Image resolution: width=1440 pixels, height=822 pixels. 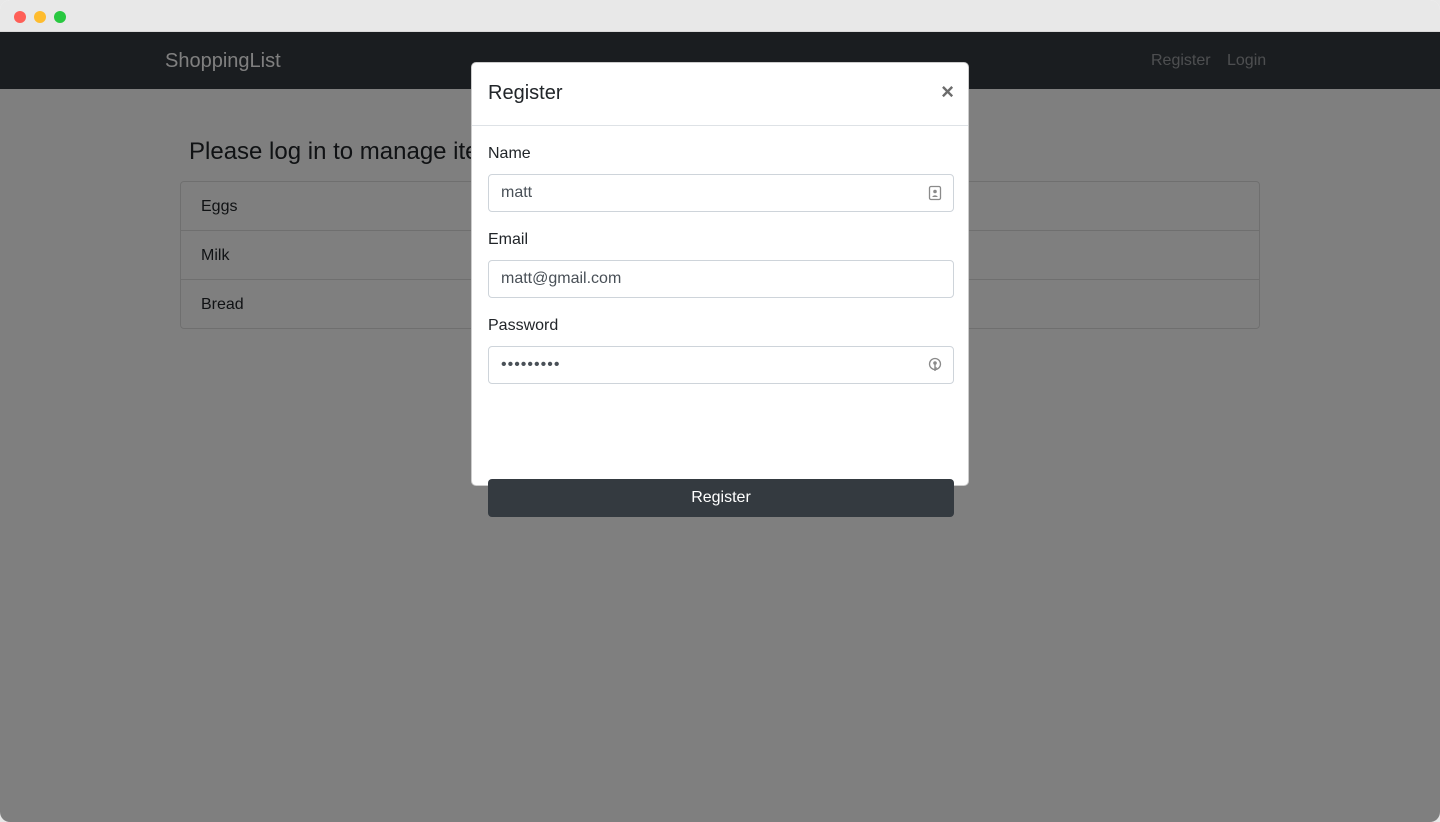 I want to click on password-label: Password, so click(x=523, y=325).